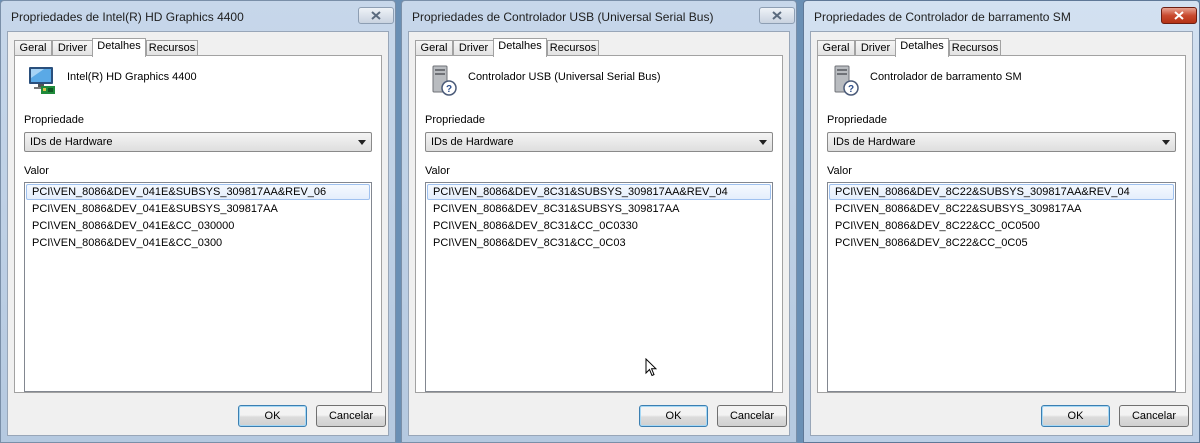 Image resolution: width=1200 pixels, height=443 pixels. I want to click on value-list-item: PCI\VEN_8086&DEV_8C22&CC_0C0500, so click(1001, 226).